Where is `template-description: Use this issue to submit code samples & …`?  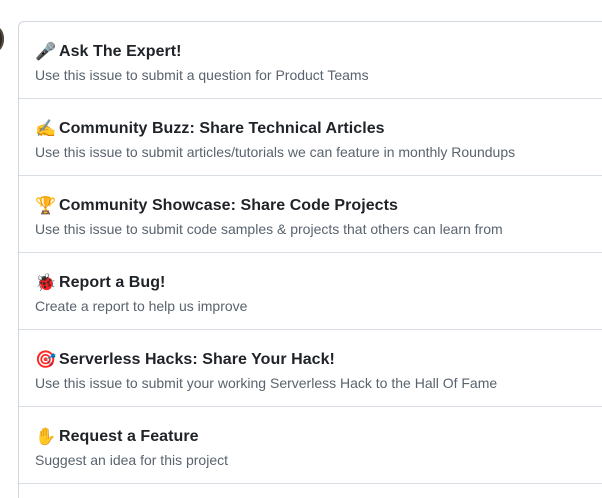
template-description: Use this issue to submit code samples & … is located at coordinates (269, 229).